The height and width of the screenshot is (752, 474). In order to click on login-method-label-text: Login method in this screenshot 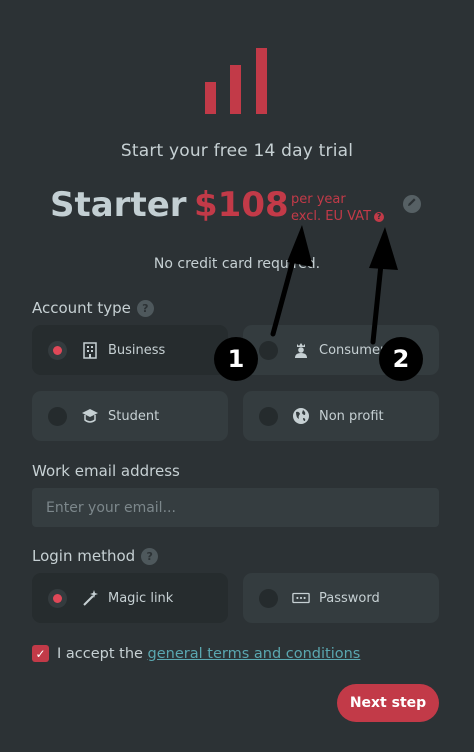, I will do `click(84, 556)`.